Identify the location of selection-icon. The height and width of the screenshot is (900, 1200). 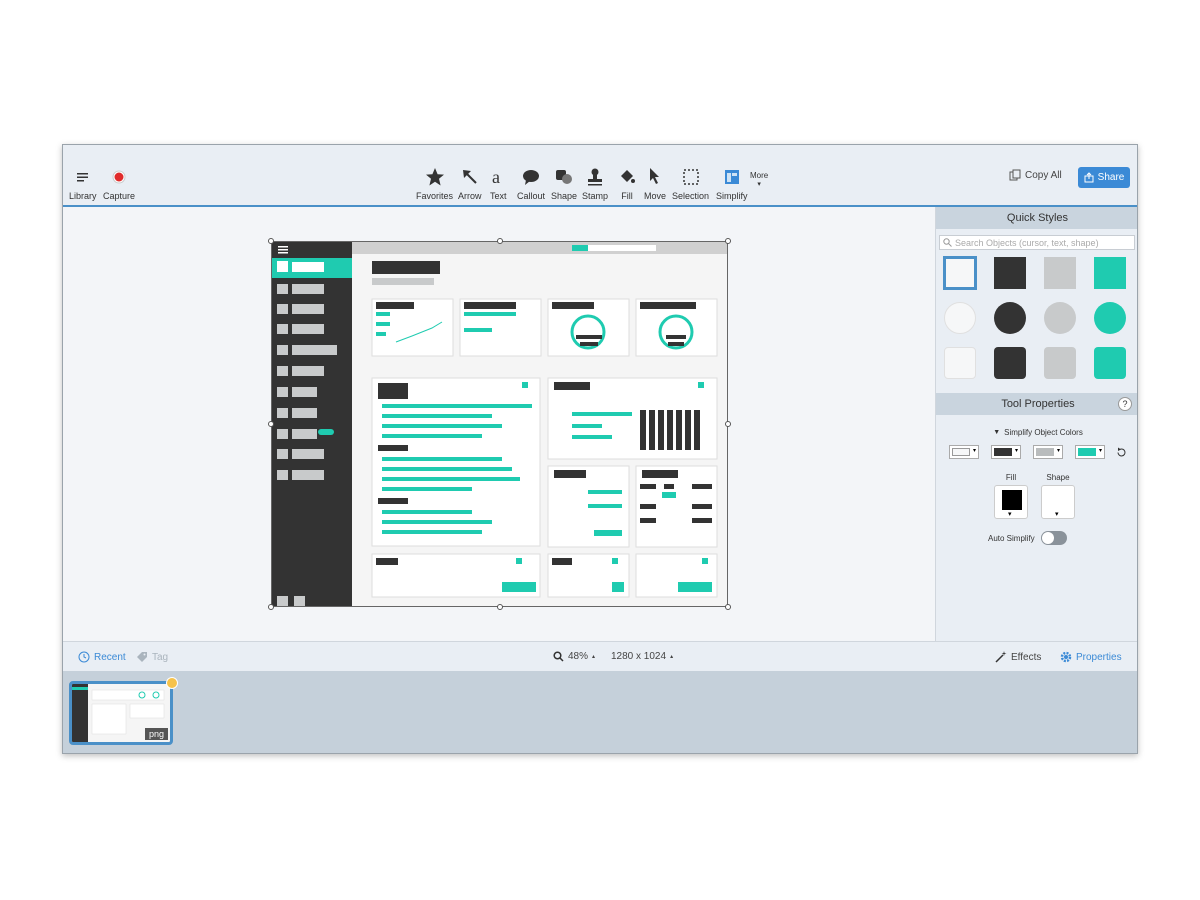
(690, 177).